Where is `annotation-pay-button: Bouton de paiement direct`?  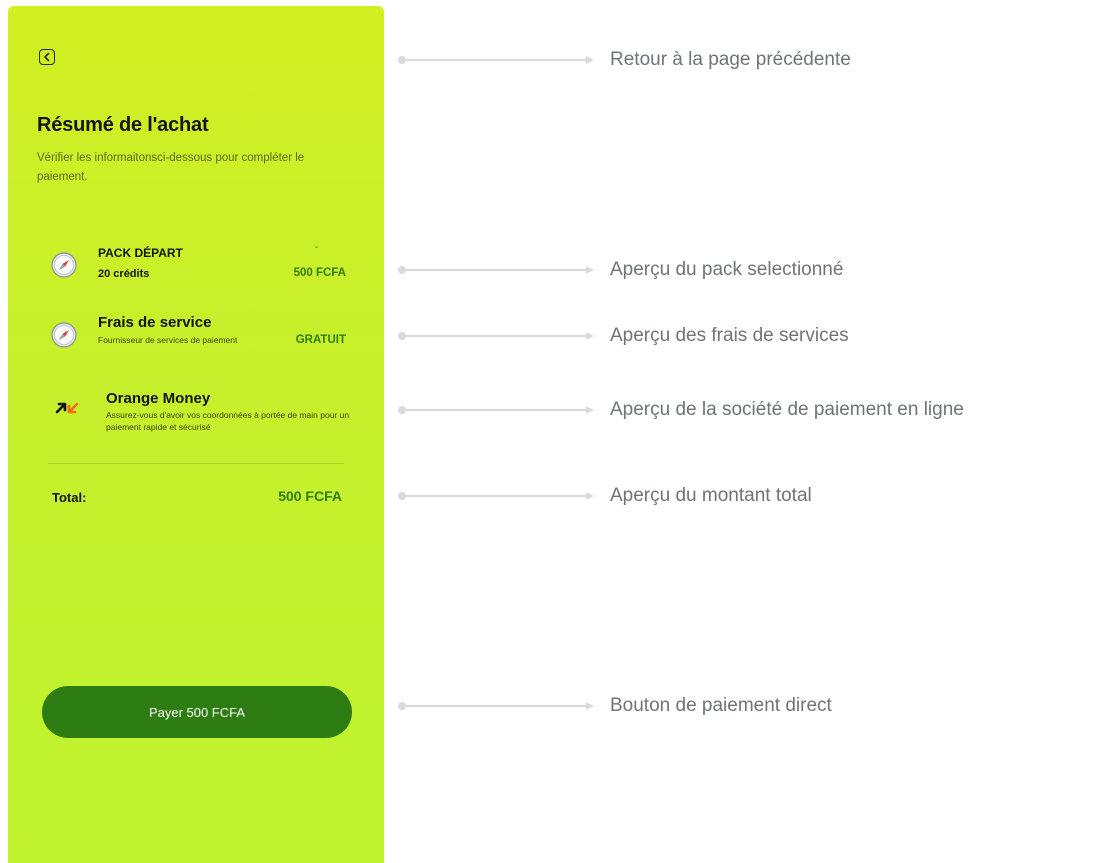
annotation-pay-button: Bouton de paiement direct is located at coordinates (615, 705).